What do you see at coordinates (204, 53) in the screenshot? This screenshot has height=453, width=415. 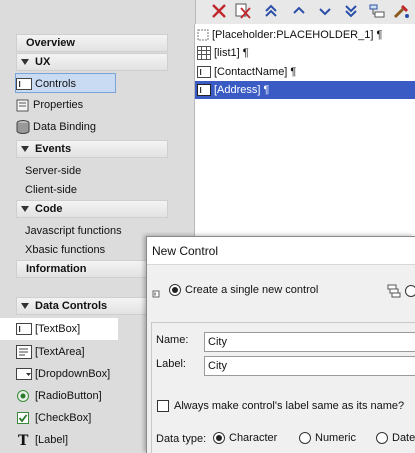 I see `list-icon` at bounding box center [204, 53].